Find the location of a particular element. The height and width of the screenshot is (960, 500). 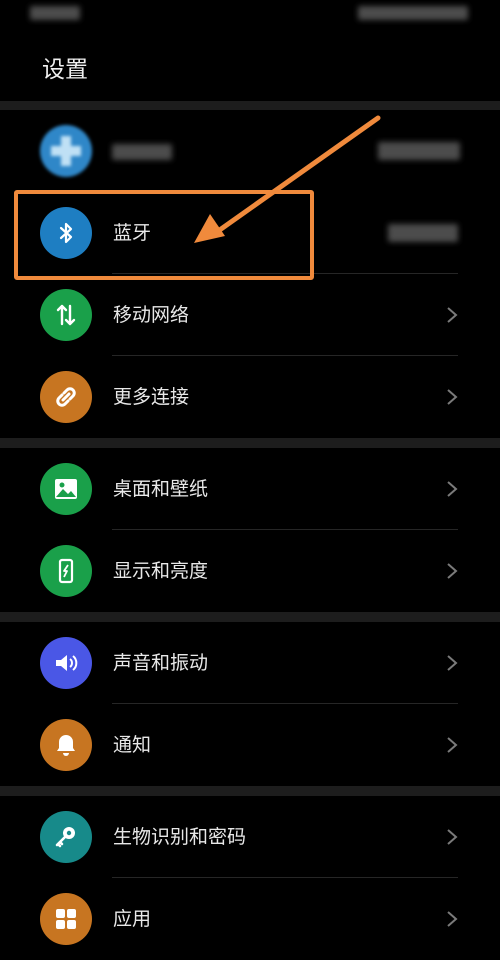

sound-label: 声音和振动 is located at coordinates (161, 663).